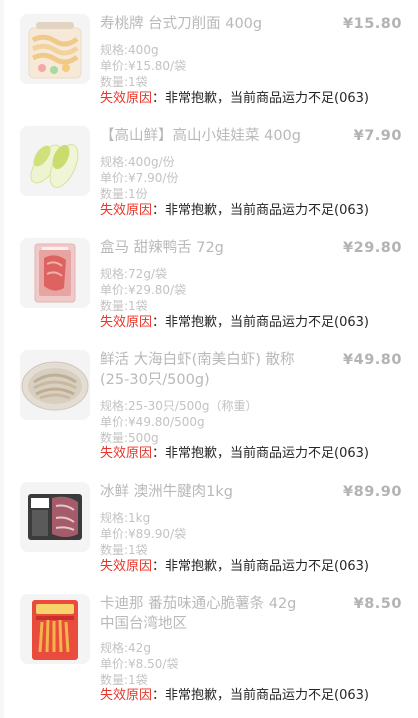 The height and width of the screenshot is (718, 418). What do you see at coordinates (377, 136) in the screenshot?
I see `product-price: ¥7.90` at bounding box center [377, 136].